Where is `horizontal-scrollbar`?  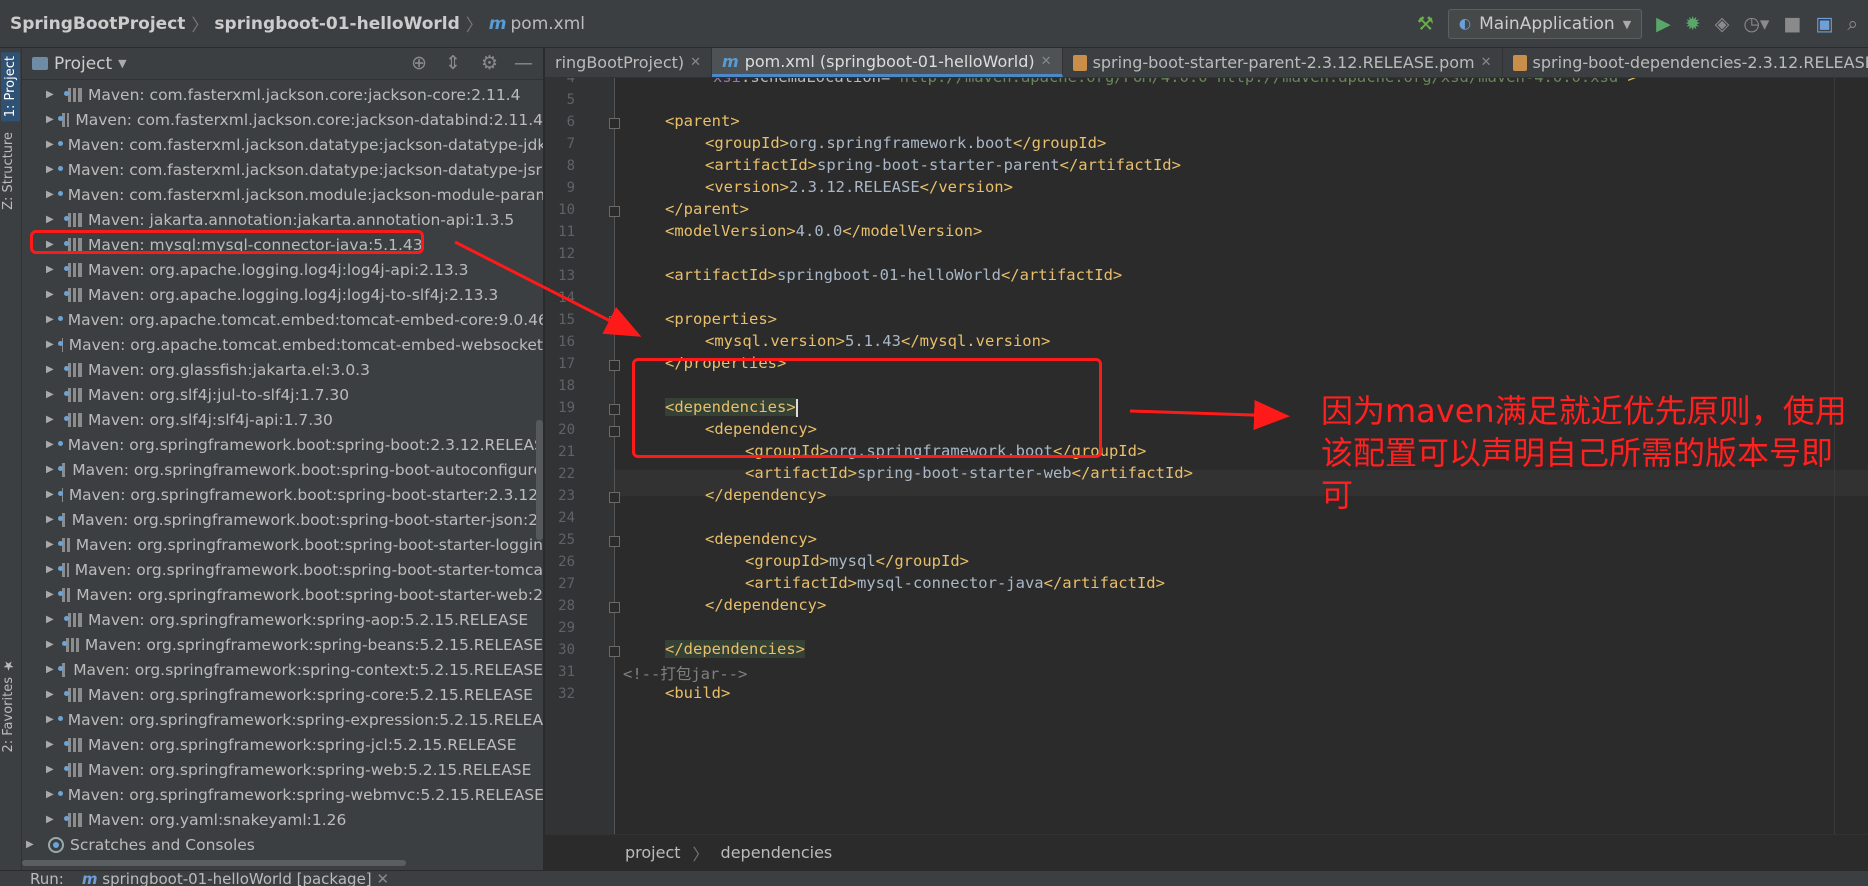
horizontal-scrollbar is located at coordinates (214, 863).